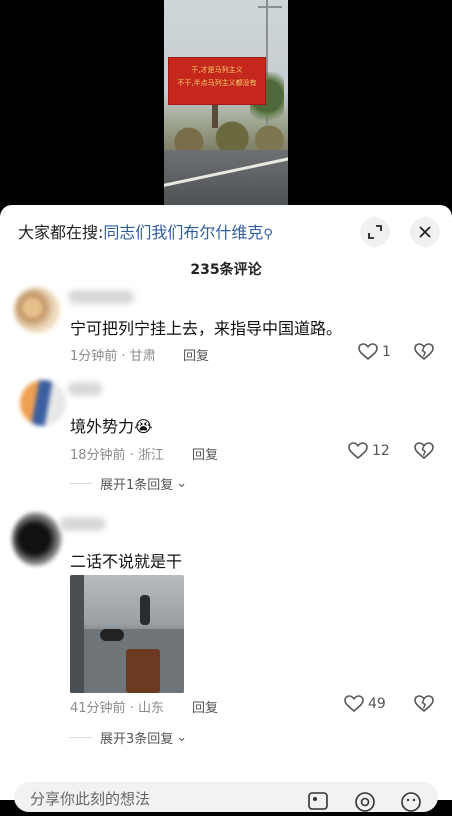  Describe the element at coordinates (77, 634) in the screenshot. I see `image-wall` at that location.